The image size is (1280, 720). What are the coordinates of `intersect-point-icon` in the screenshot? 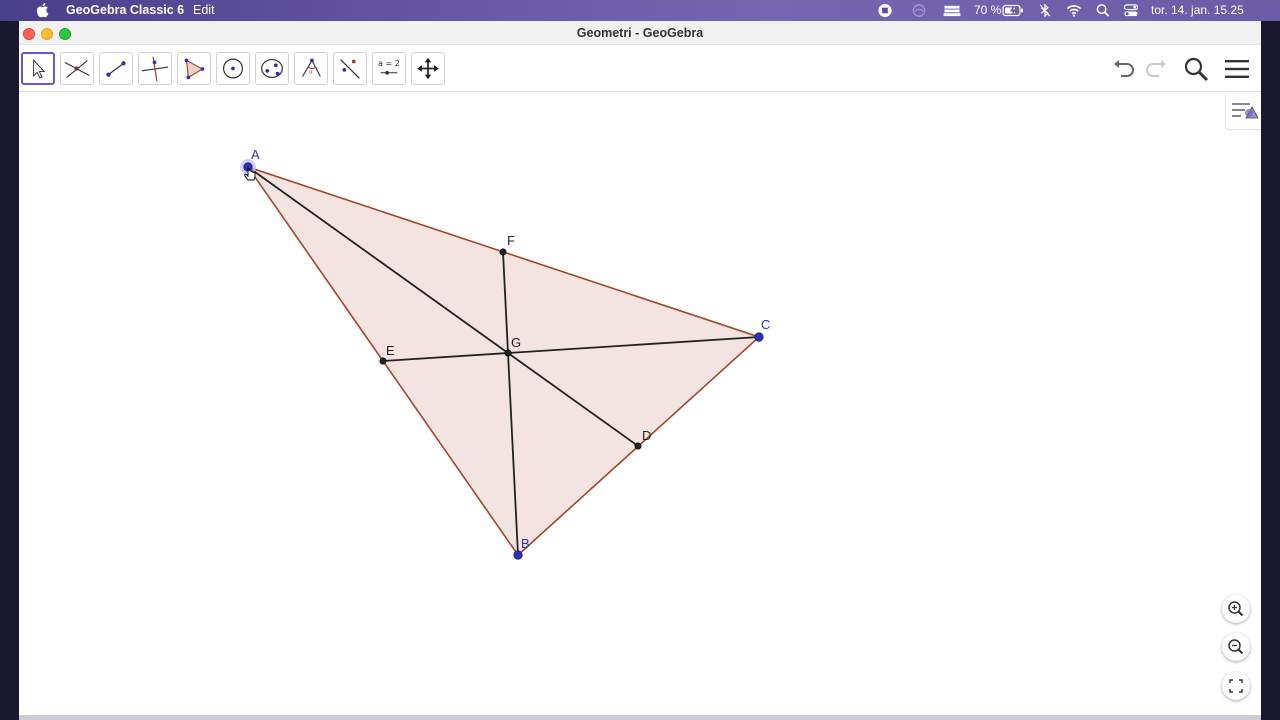 It's located at (77, 69).